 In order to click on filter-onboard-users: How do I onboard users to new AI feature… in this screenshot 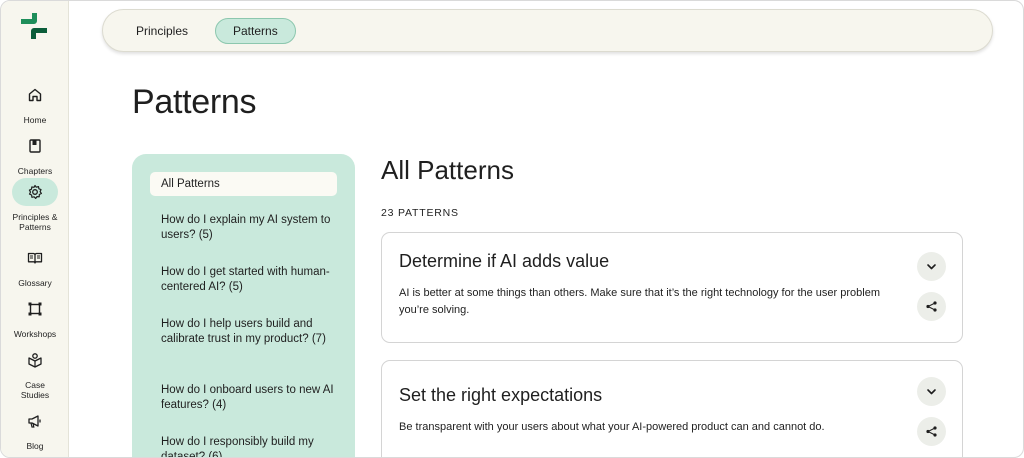, I will do `click(251, 398)`.